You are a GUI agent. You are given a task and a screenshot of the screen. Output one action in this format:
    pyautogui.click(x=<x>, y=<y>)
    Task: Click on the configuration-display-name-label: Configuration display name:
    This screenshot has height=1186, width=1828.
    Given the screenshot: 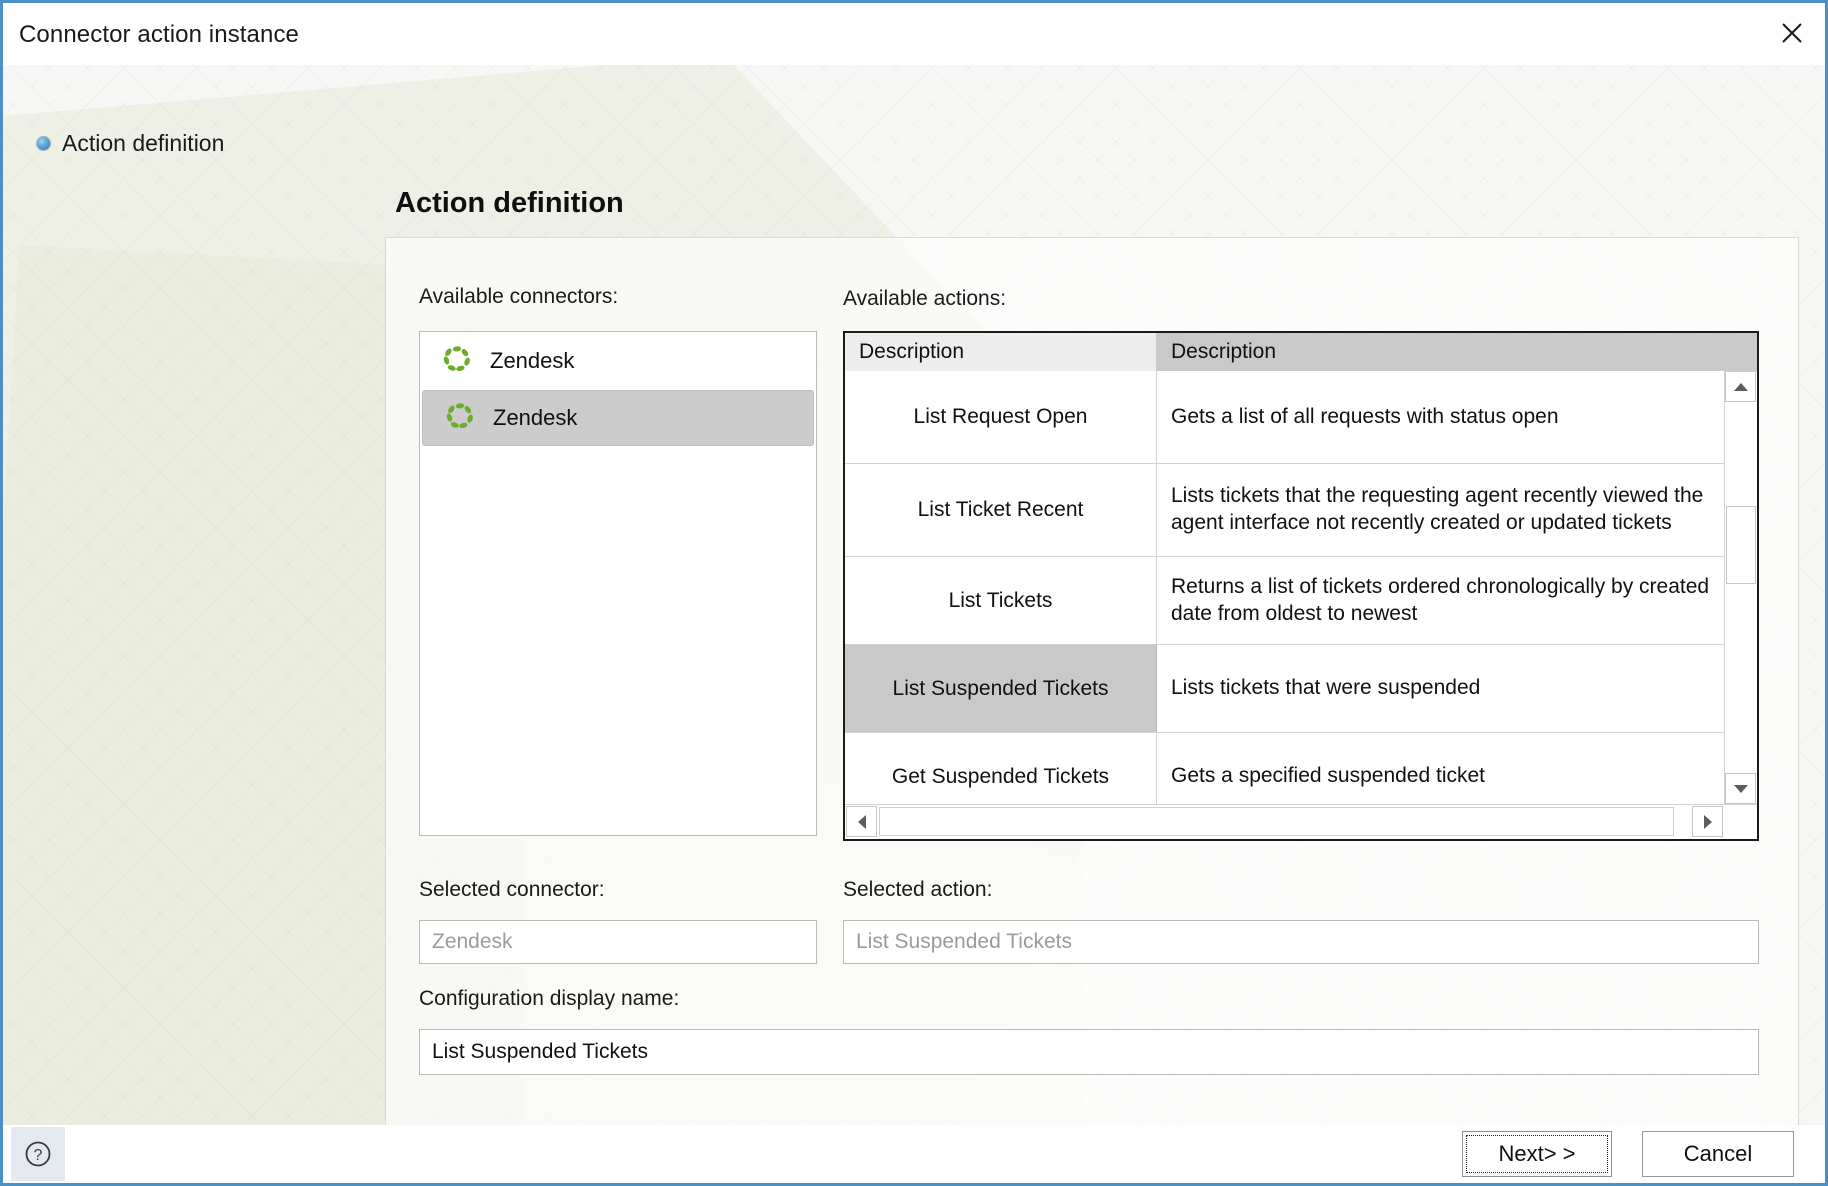 What is the action you would take?
    pyautogui.click(x=549, y=998)
    